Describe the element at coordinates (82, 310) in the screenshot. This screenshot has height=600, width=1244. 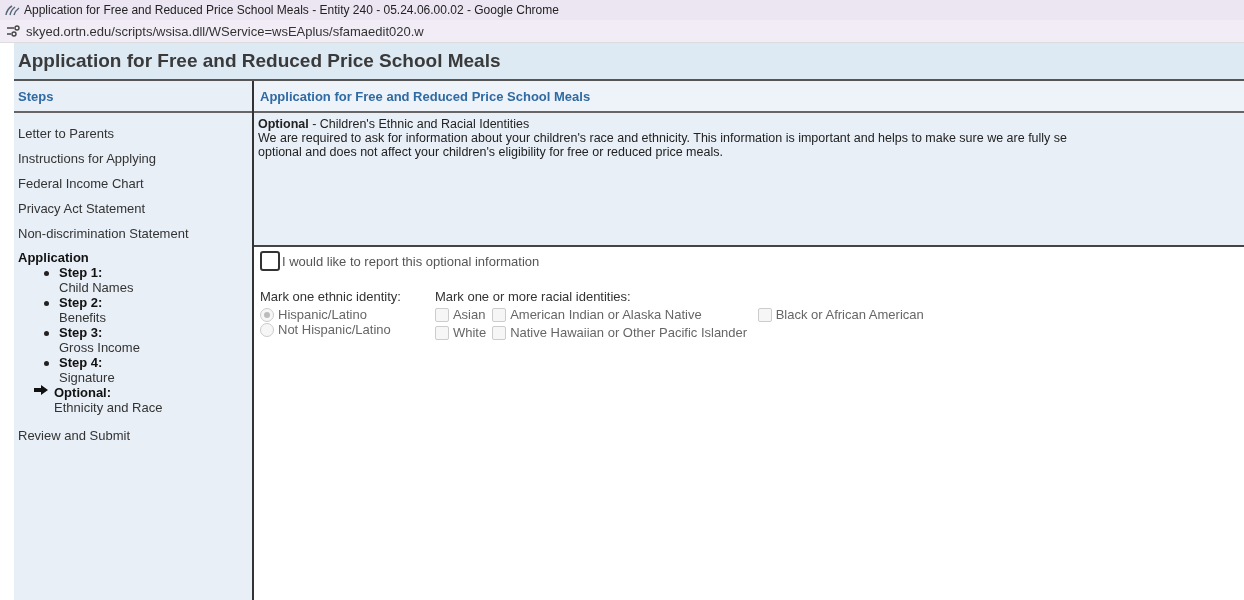
I see `step-link: Step 2: Benefits` at that location.